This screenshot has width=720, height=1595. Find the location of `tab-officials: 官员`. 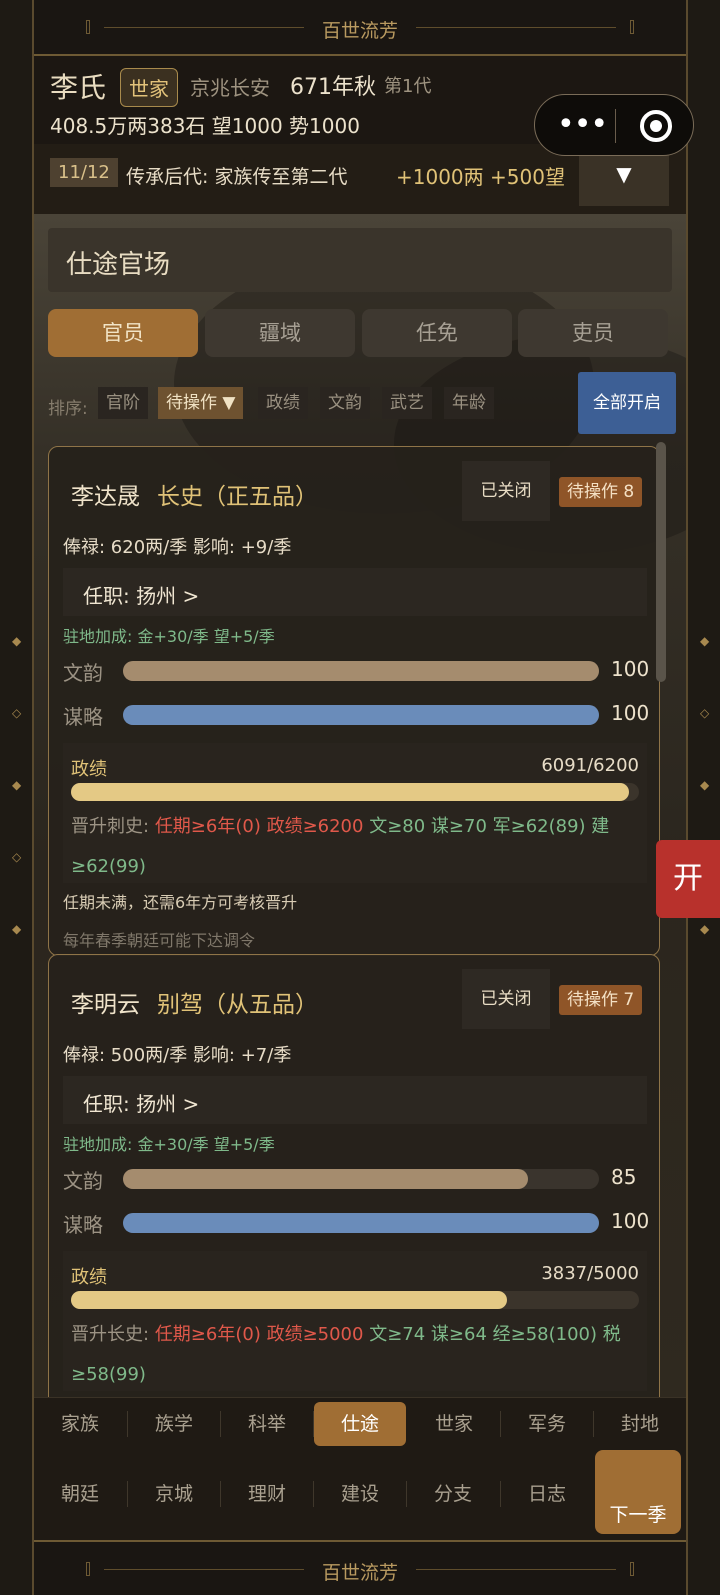

tab-officials: 官员 is located at coordinates (123, 333).